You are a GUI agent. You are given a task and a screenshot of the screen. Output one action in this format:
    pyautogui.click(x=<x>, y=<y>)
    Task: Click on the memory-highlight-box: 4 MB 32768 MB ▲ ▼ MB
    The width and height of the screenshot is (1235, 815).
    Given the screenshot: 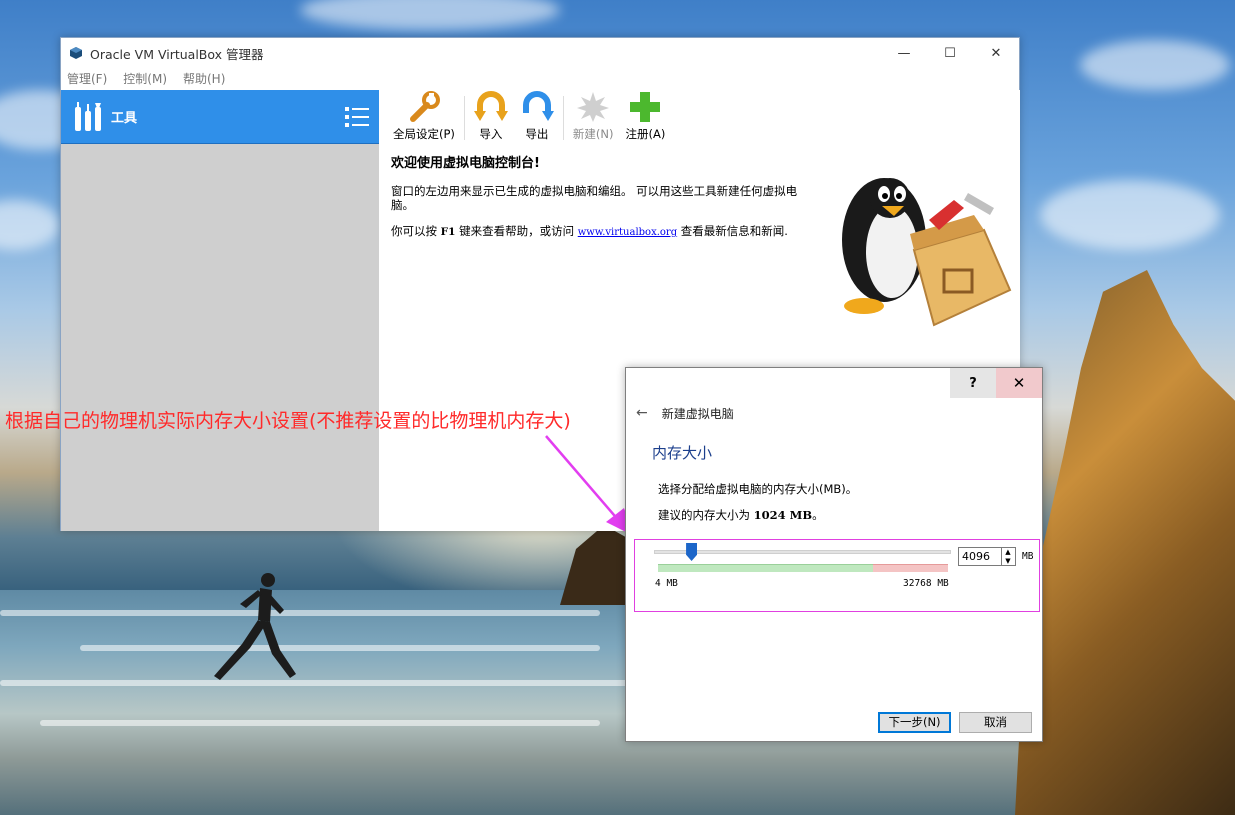 What is the action you would take?
    pyautogui.click(x=837, y=575)
    